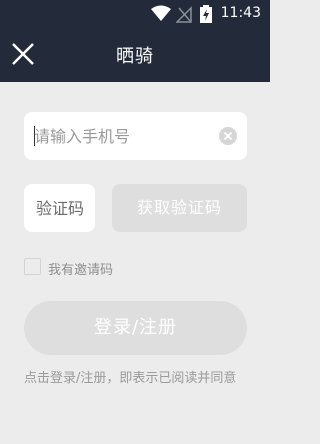  What do you see at coordinates (240, 13) in the screenshot?
I see `status-time: 11:43` at bounding box center [240, 13].